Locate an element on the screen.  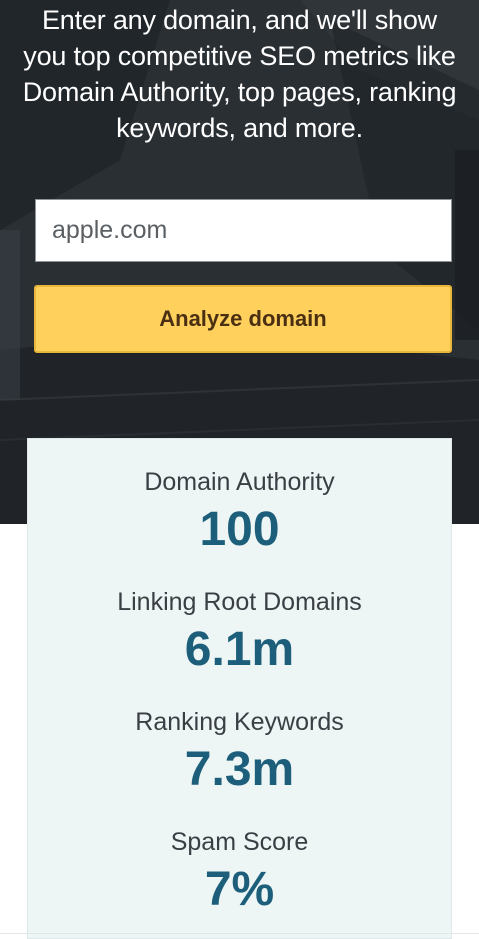
metric-value: 7% is located at coordinates (239, 889).